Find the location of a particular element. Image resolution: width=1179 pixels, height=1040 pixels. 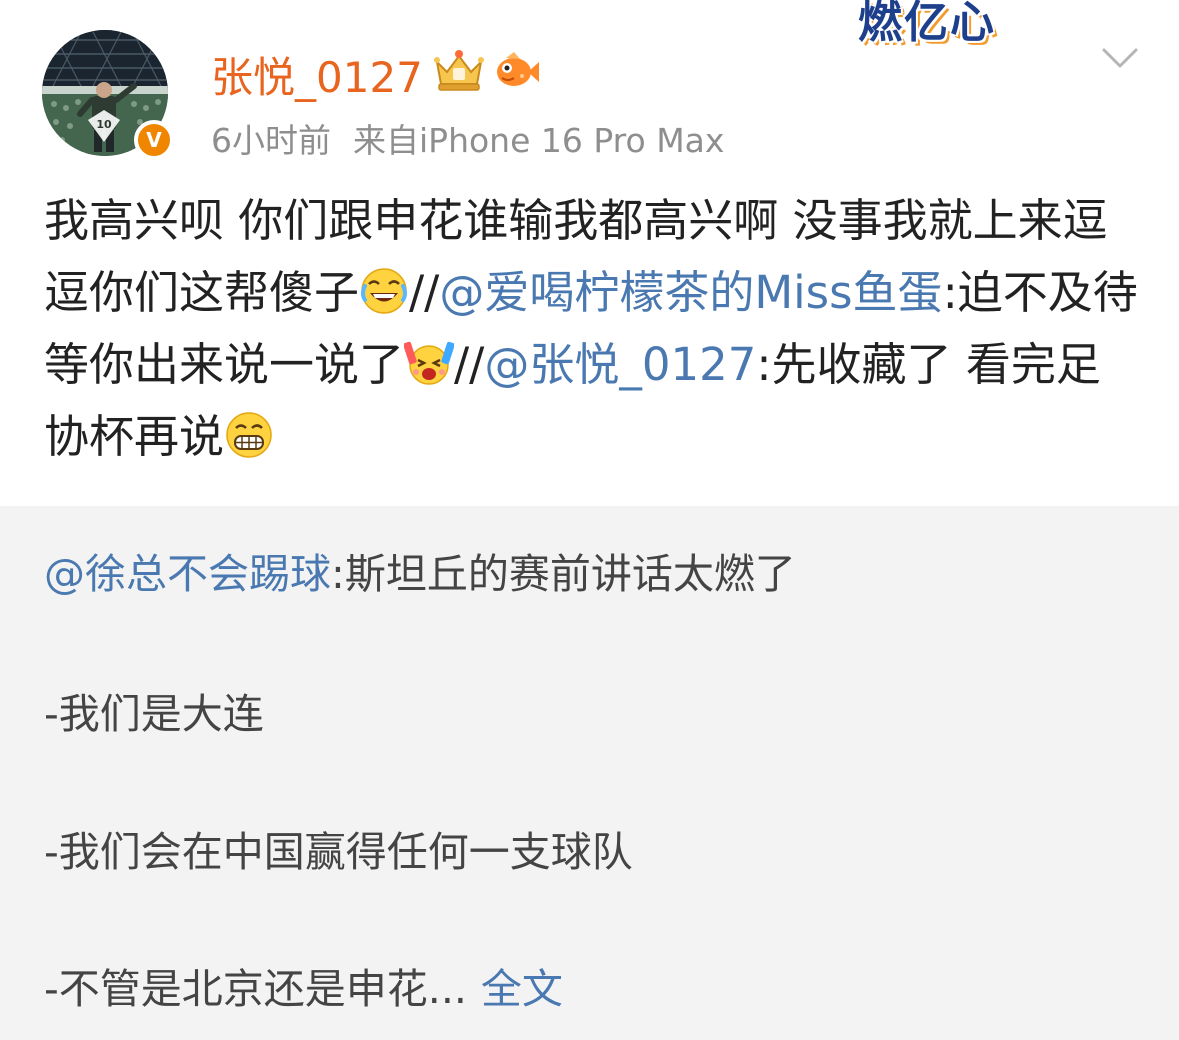

retweet-author-mention: @徐总不会踢球 is located at coordinates (187, 574).